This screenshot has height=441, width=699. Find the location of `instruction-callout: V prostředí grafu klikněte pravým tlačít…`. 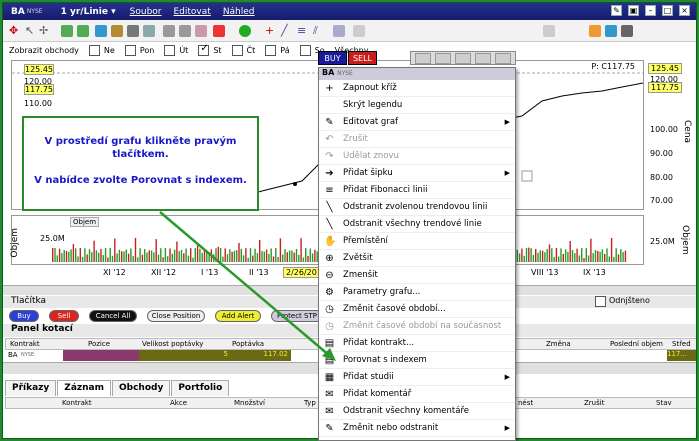

instruction-callout: V prostředí grafu klikněte pravým tlačít… is located at coordinates (140, 163).